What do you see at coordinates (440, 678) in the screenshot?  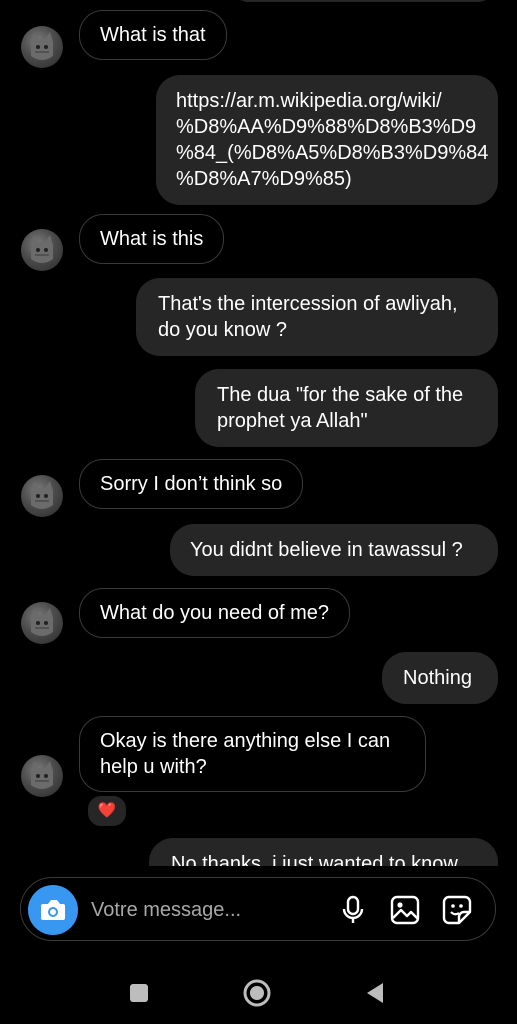 I see `sent-message-bubble: Nothing` at bounding box center [440, 678].